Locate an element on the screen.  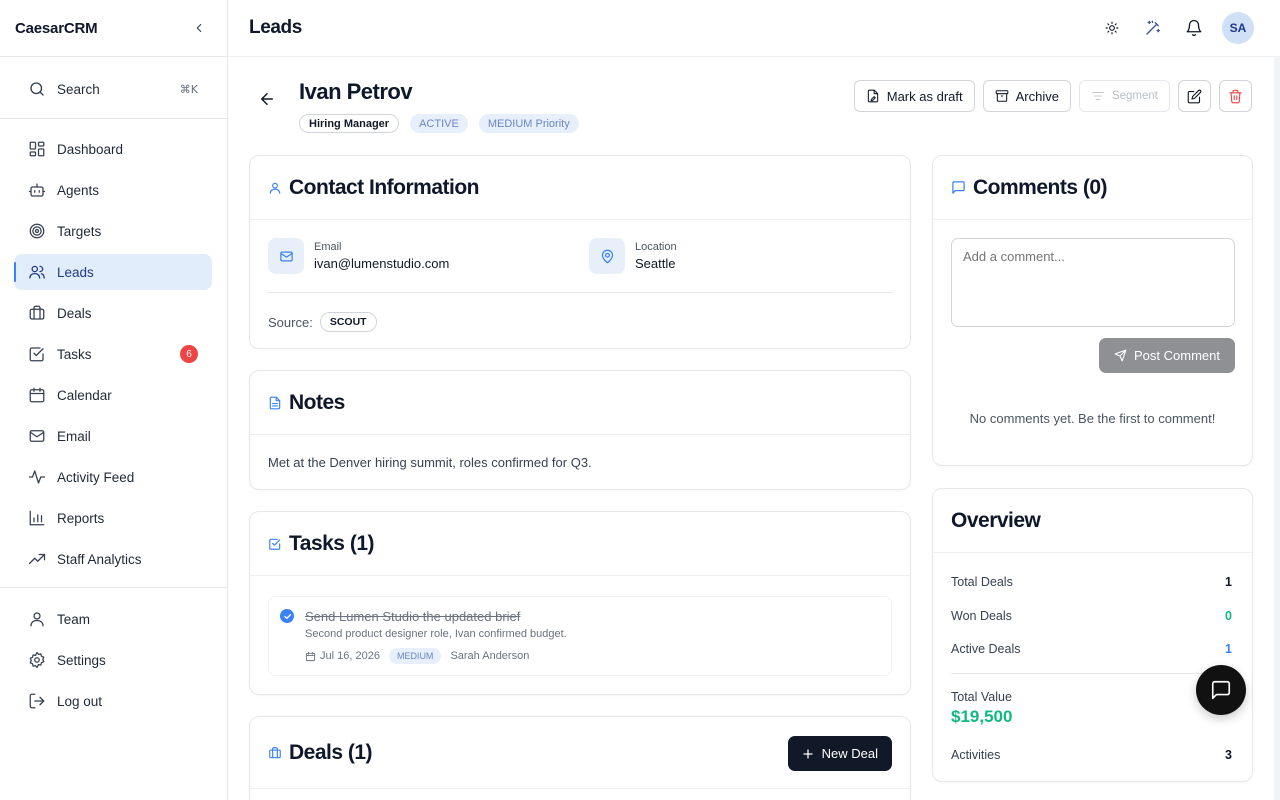
file-draft-icon is located at coordinates (872, 96).